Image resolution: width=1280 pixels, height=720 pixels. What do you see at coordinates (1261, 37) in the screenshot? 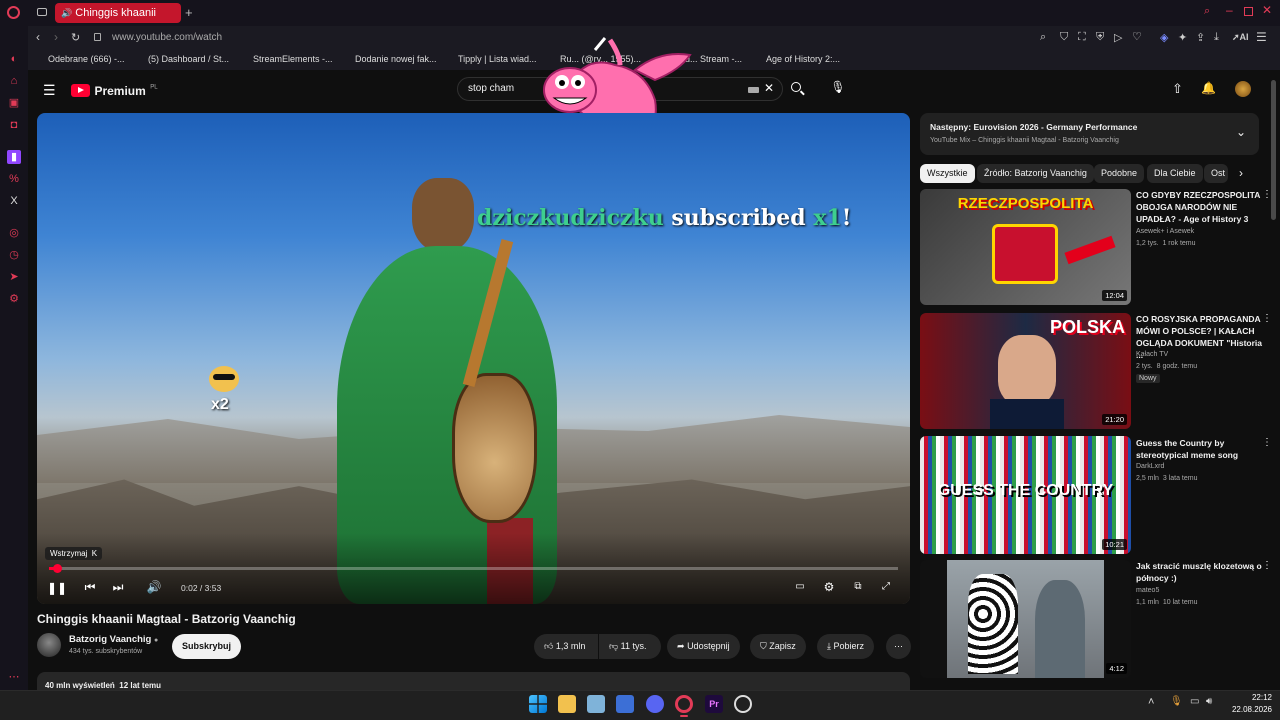
I see `menu-icon: ☰` at bounding box center [1261, 37].